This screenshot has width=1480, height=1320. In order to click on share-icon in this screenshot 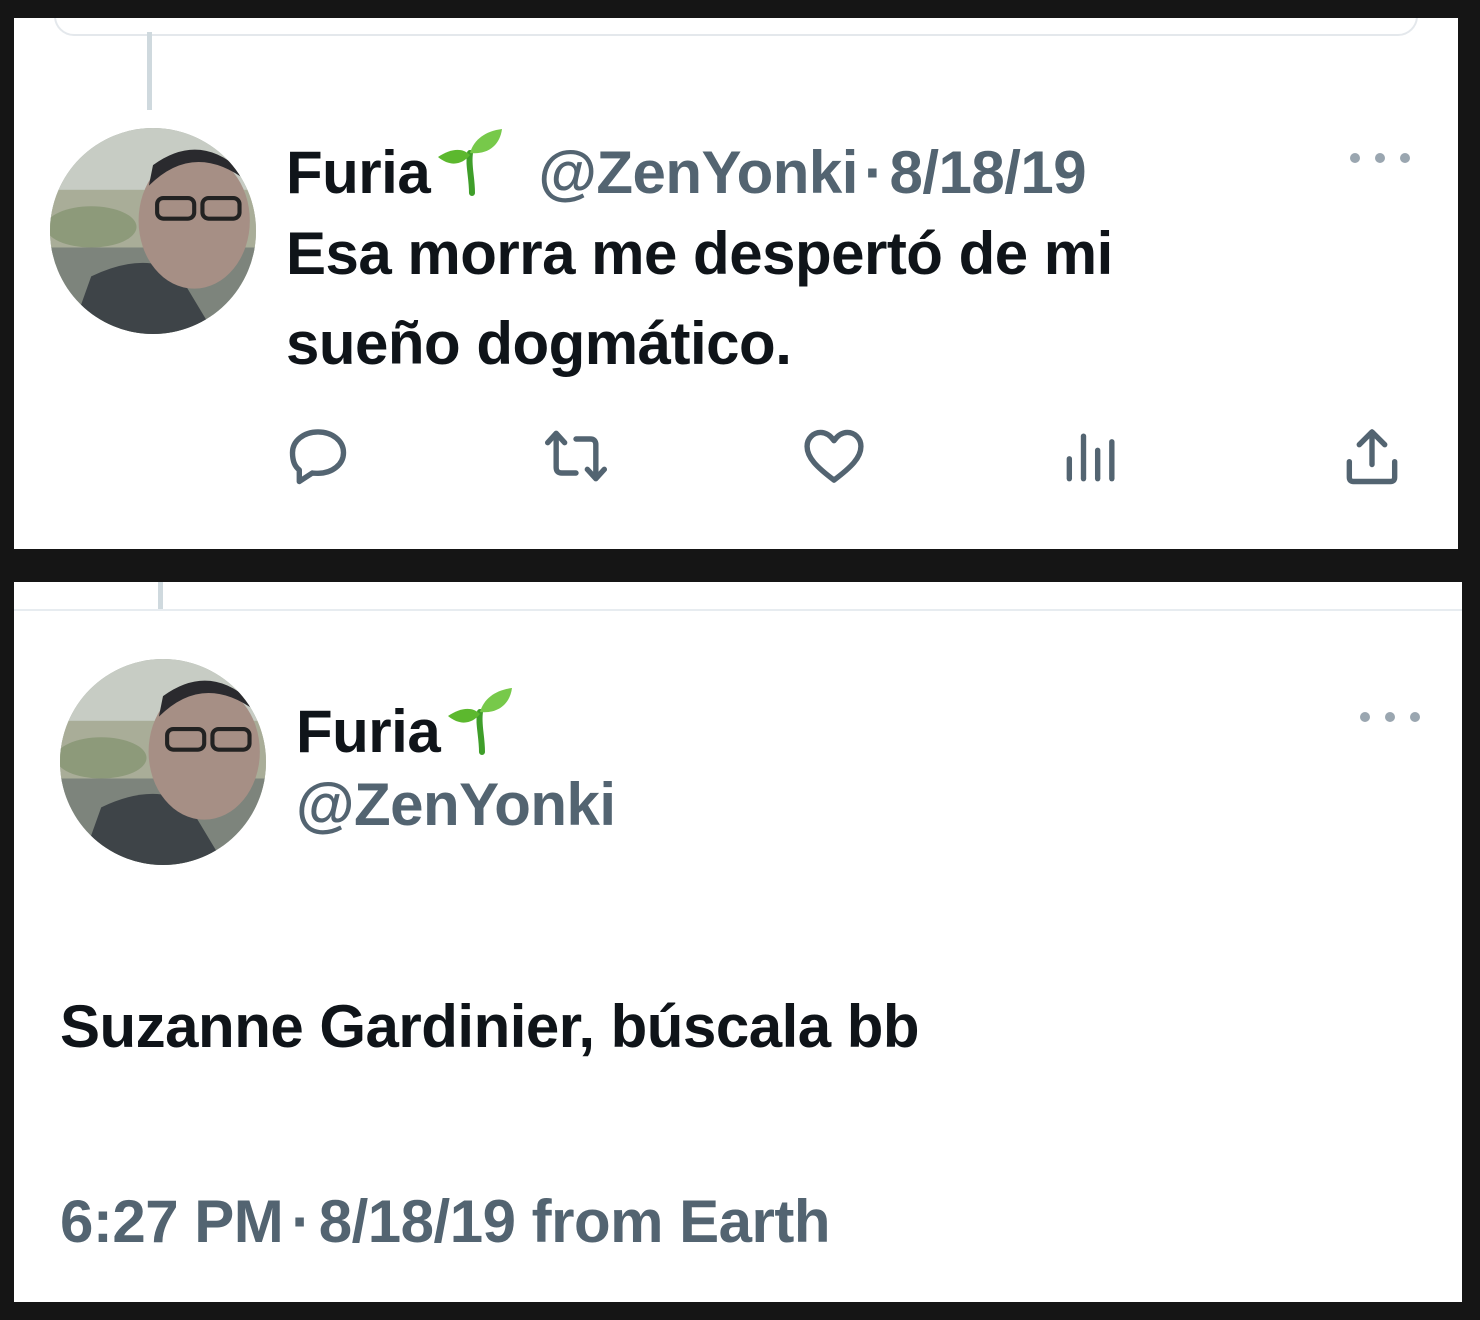, I will do `click(1372, 456)`.